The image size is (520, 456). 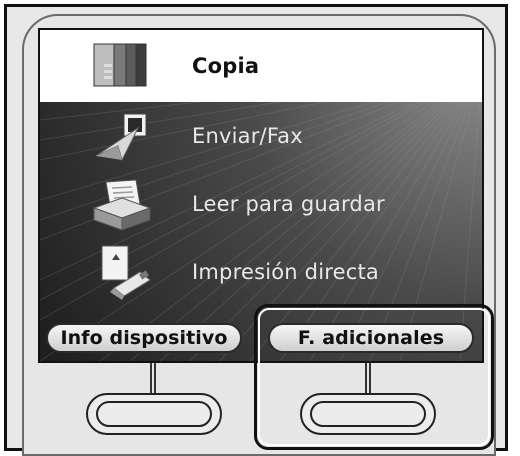 I want to click on menu-item-label: Impresión directa, so click(x=285, y=272).